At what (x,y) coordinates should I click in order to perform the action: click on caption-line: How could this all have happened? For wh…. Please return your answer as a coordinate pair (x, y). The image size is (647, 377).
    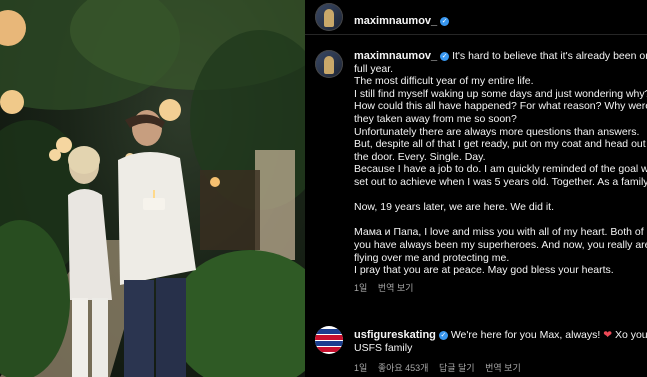
    Looking at the image, I should click on (500, 106).